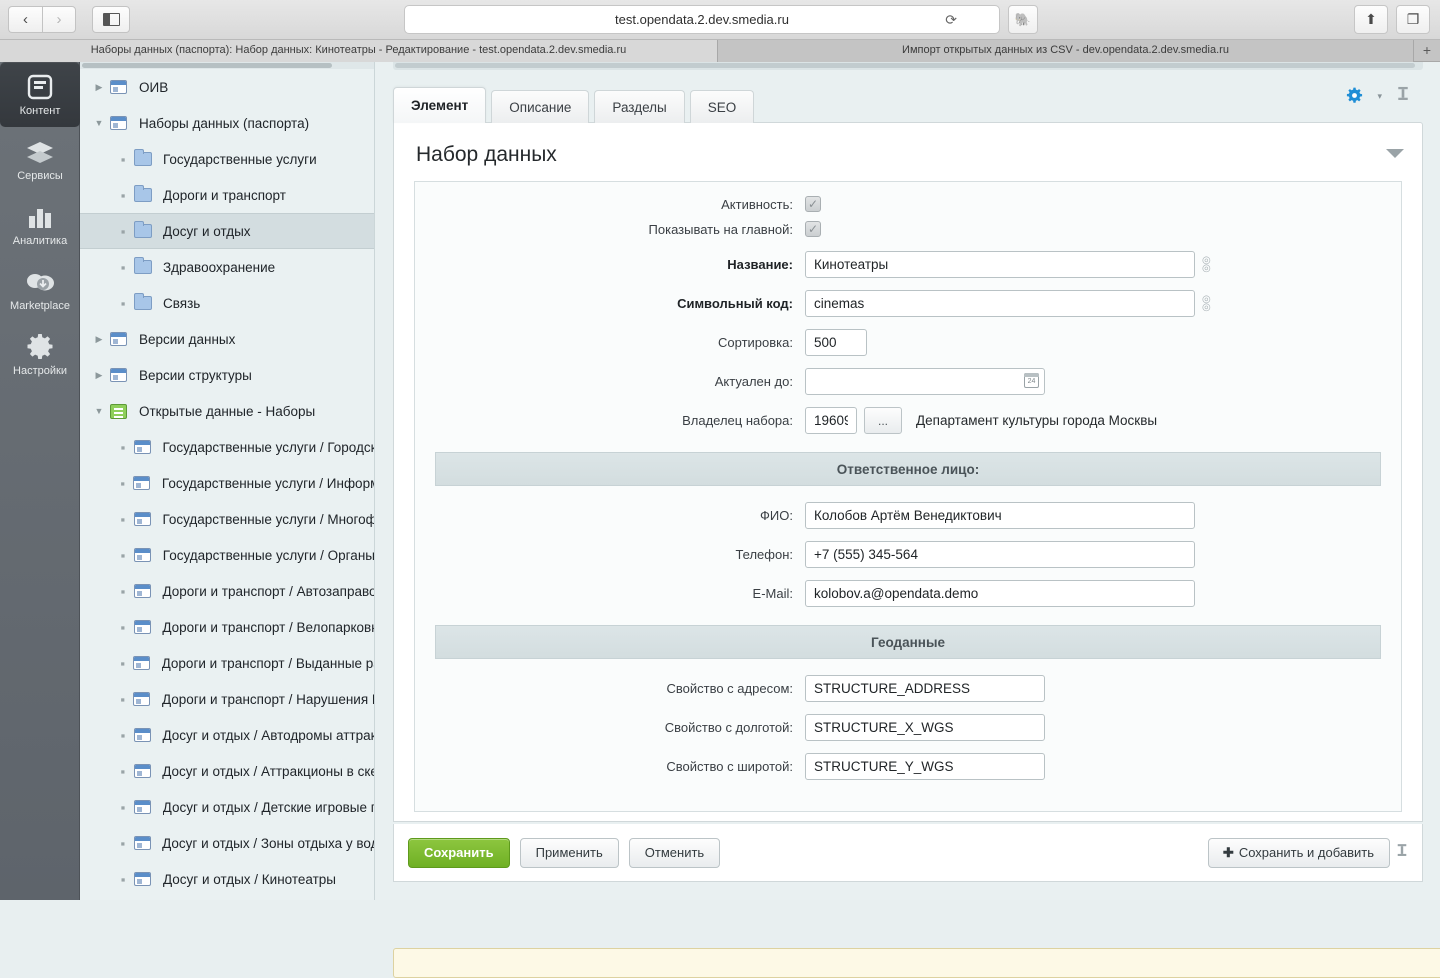 The height and width of the screenshot is (978, 1440). I want to click on tree-node: ▪ Досуг и отдых / Кинотеатры, so click(227, 879).